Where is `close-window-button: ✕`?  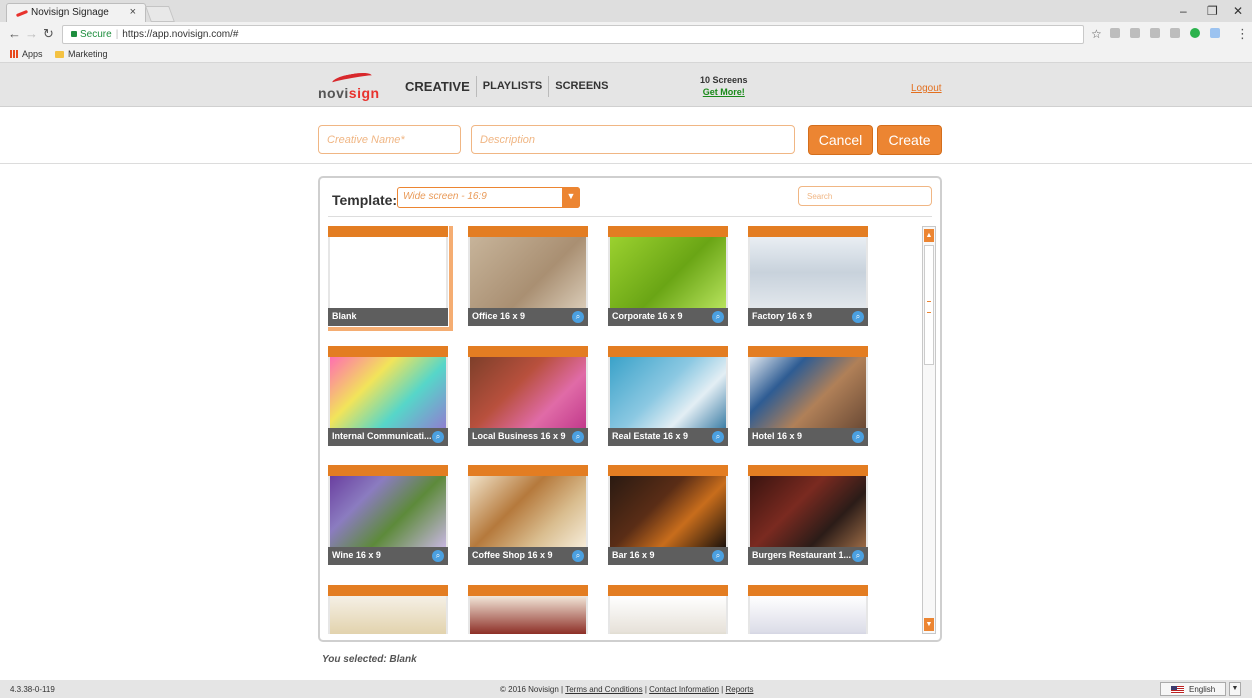 close-window-button: ✕ is located at coordinates (1238, 11).